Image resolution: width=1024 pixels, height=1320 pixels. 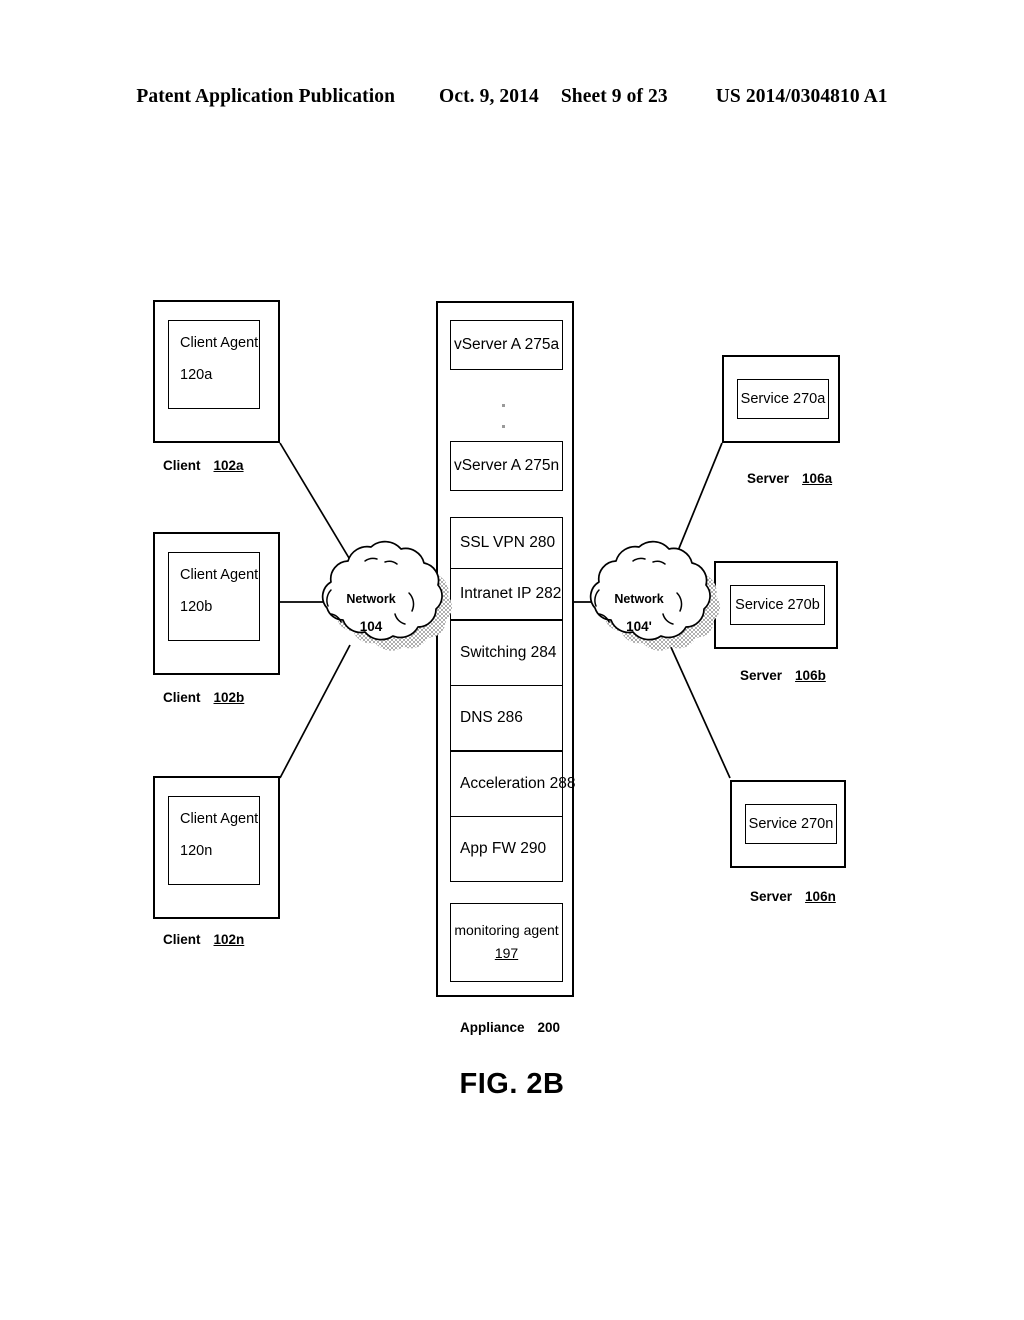 I want to click on network-104-prime-label: Network 104', so click(x=639, y=613).